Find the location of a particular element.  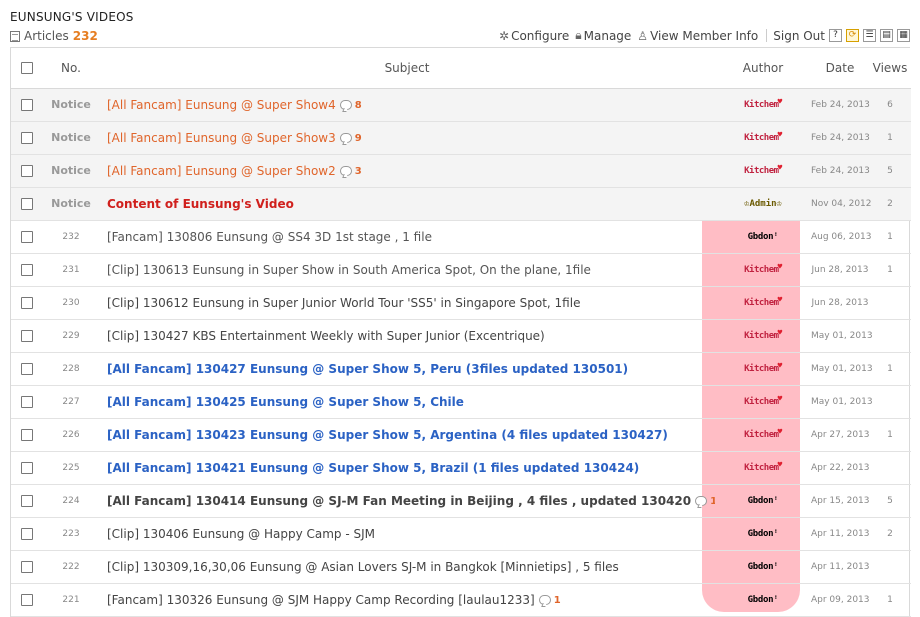

row-date: Nov 04, 2012 is located at coordinates (841, 204).